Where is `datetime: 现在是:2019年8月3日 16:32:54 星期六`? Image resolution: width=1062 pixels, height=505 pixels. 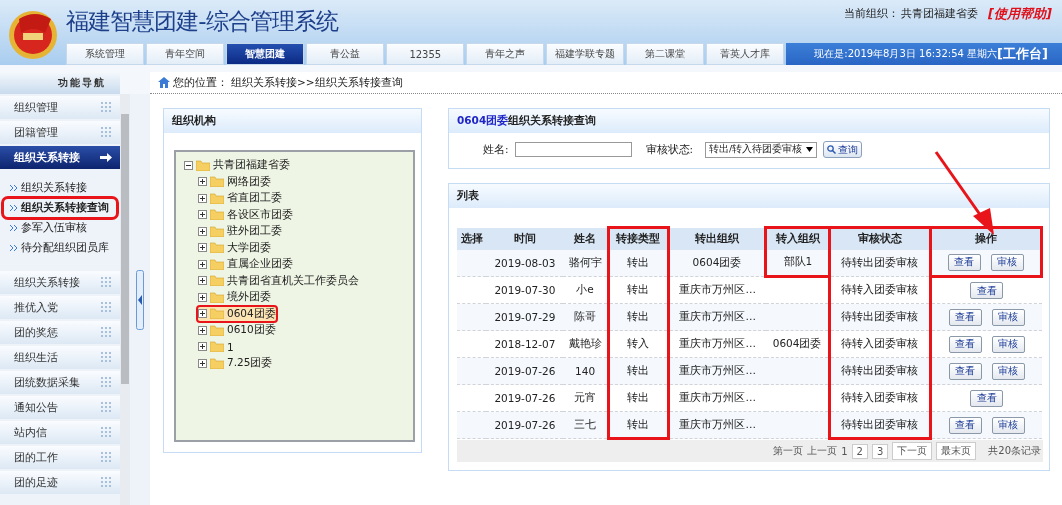
datetime: 现在是:2019年8月3日 16:32:54 星期六 is located at coordinates (906, 53).